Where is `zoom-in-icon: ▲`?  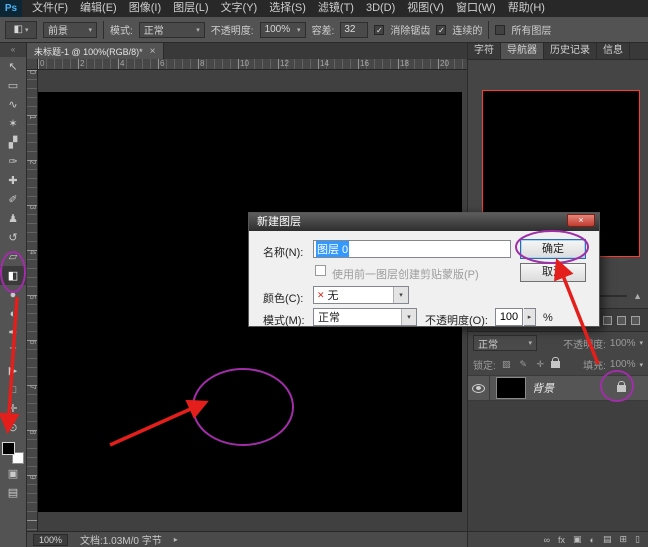
zoom-in-icon: ▲ is located at coordinates (637, 296).